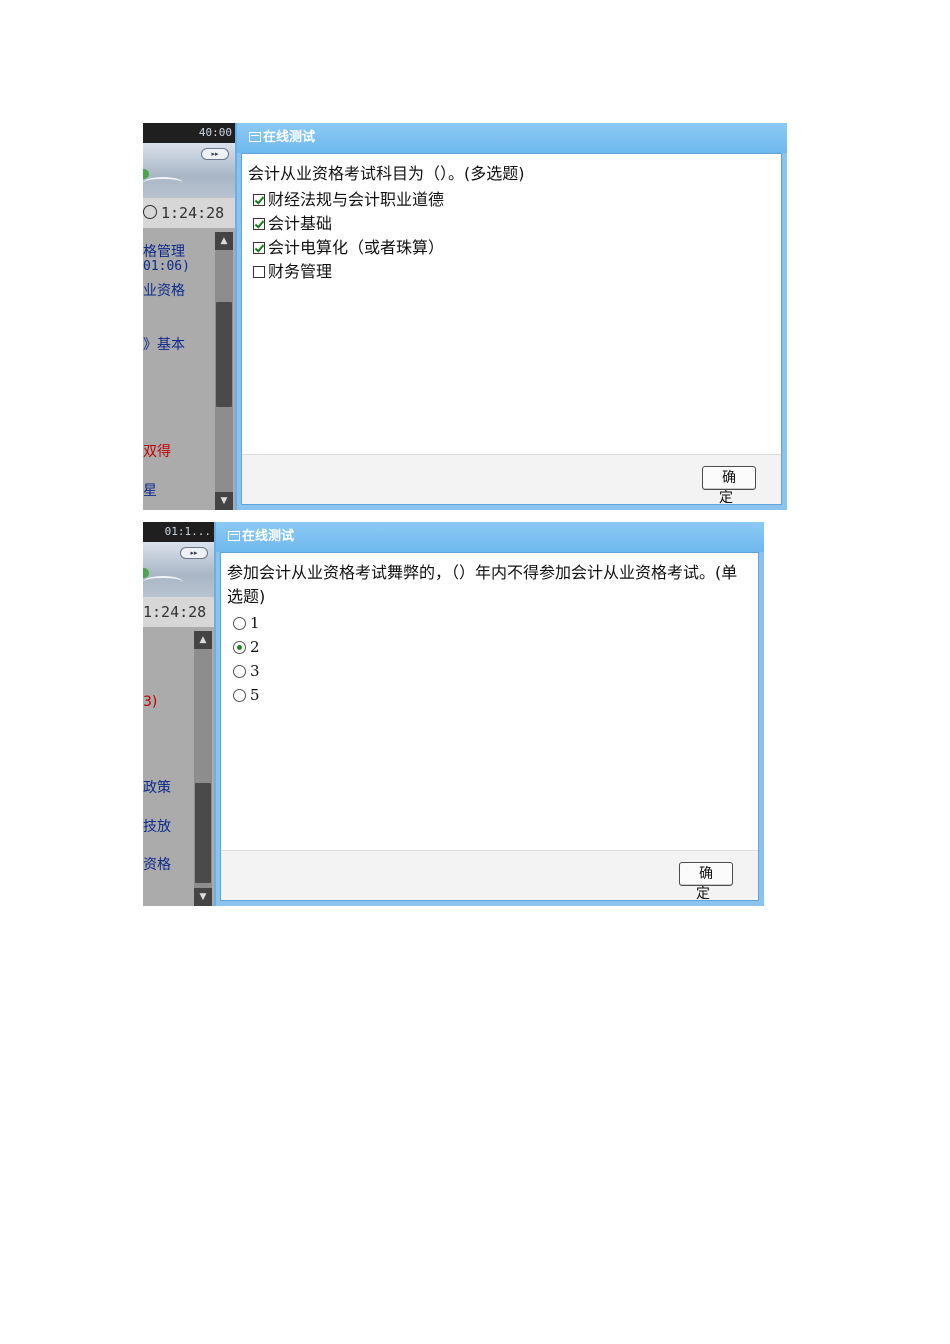 The height and width of the screenshot is (1344, 950). I want to click on option-item: 2, so click(489, 647).